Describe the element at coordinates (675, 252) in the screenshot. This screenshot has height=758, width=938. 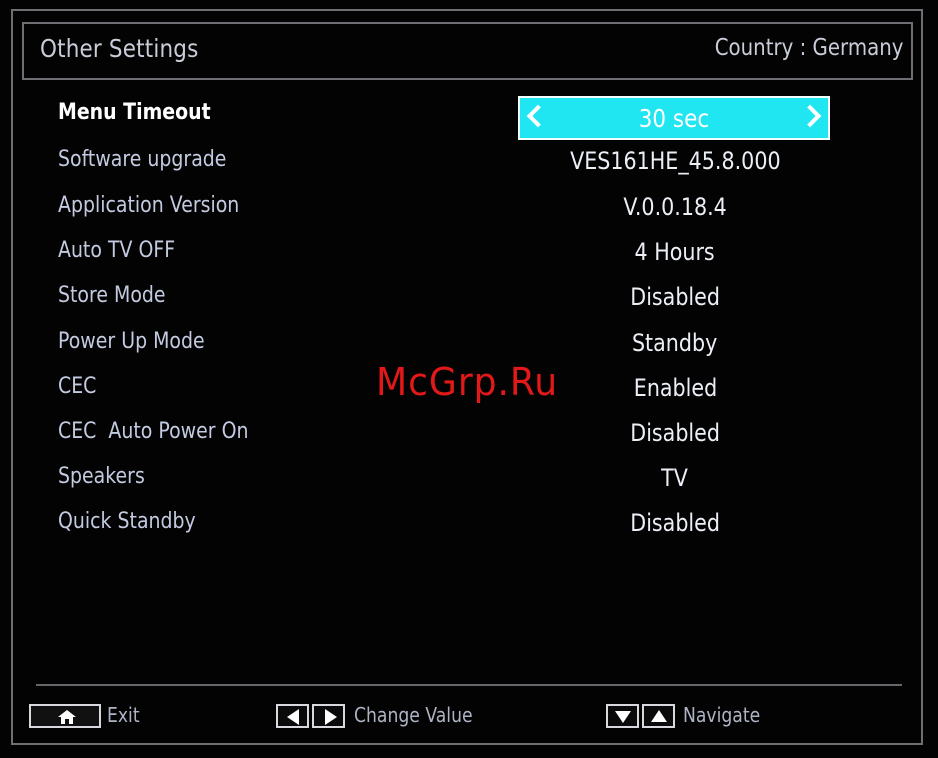
I see `setting-value: 4 Hours` at that location.